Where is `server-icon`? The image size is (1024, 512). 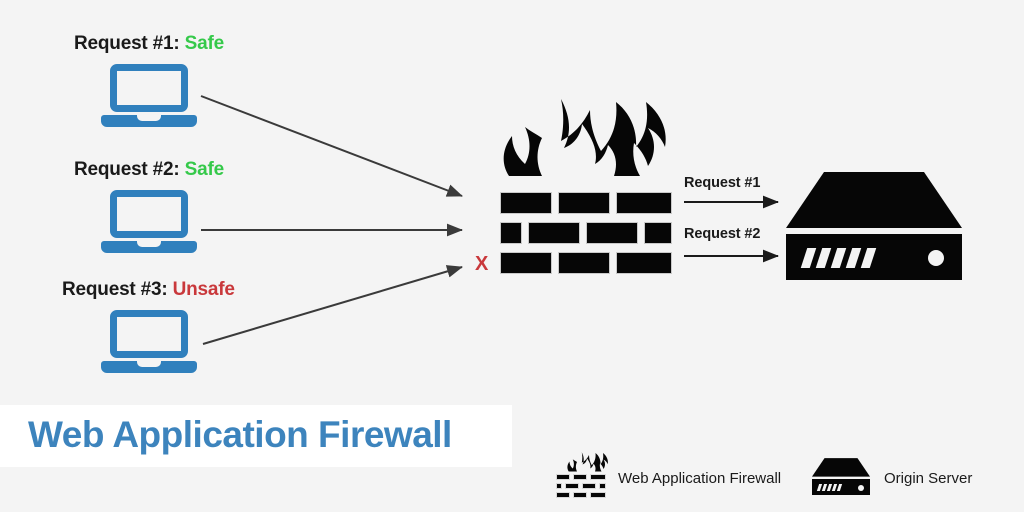
server-icon is located at coordinates (874, 226).